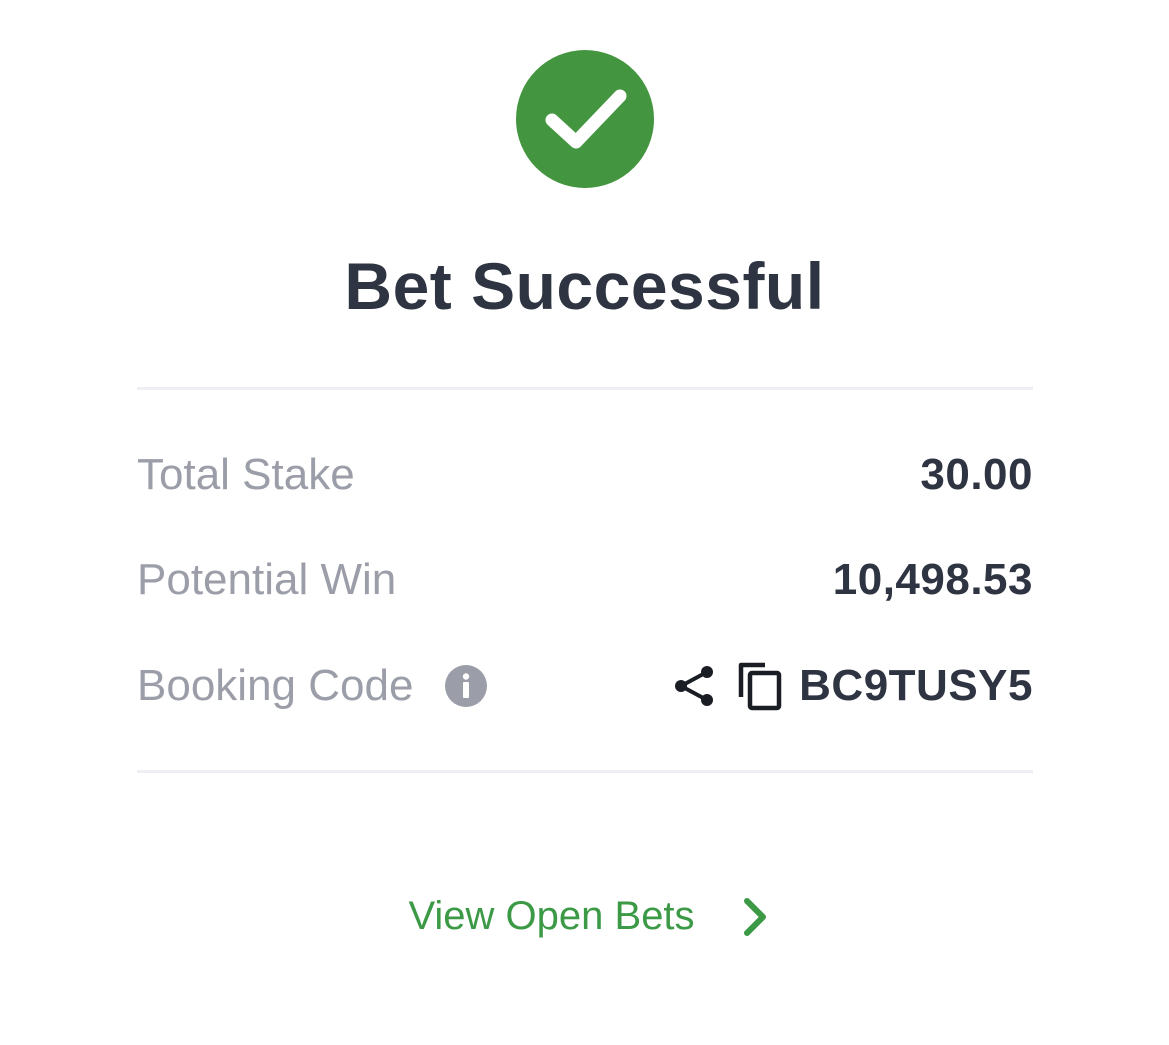 The image size is (1169, 1045). I want to click on checkmark-icon, so click(586, 119).